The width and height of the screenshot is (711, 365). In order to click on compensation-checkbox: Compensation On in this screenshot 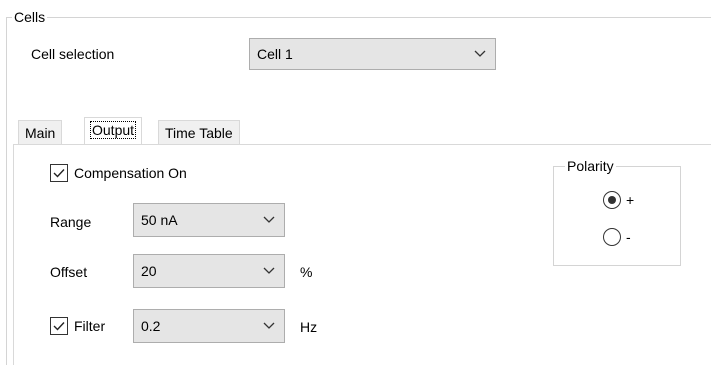, I will do `click(118, 173)`.